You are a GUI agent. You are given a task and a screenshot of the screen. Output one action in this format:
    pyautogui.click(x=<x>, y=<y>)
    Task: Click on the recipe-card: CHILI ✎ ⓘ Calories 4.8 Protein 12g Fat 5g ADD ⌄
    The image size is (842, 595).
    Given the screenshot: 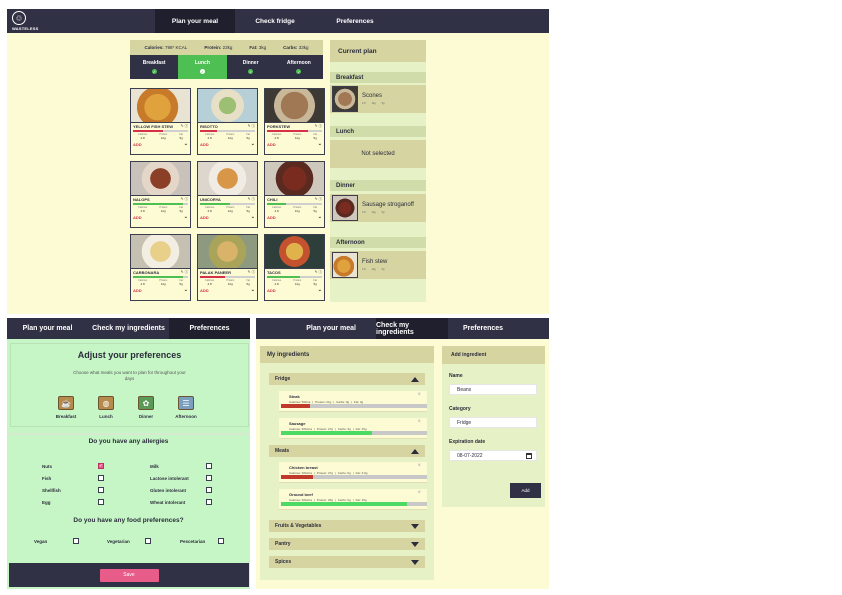 What is the action you would take?
    pyautogui.click(x=294, y=194)
    